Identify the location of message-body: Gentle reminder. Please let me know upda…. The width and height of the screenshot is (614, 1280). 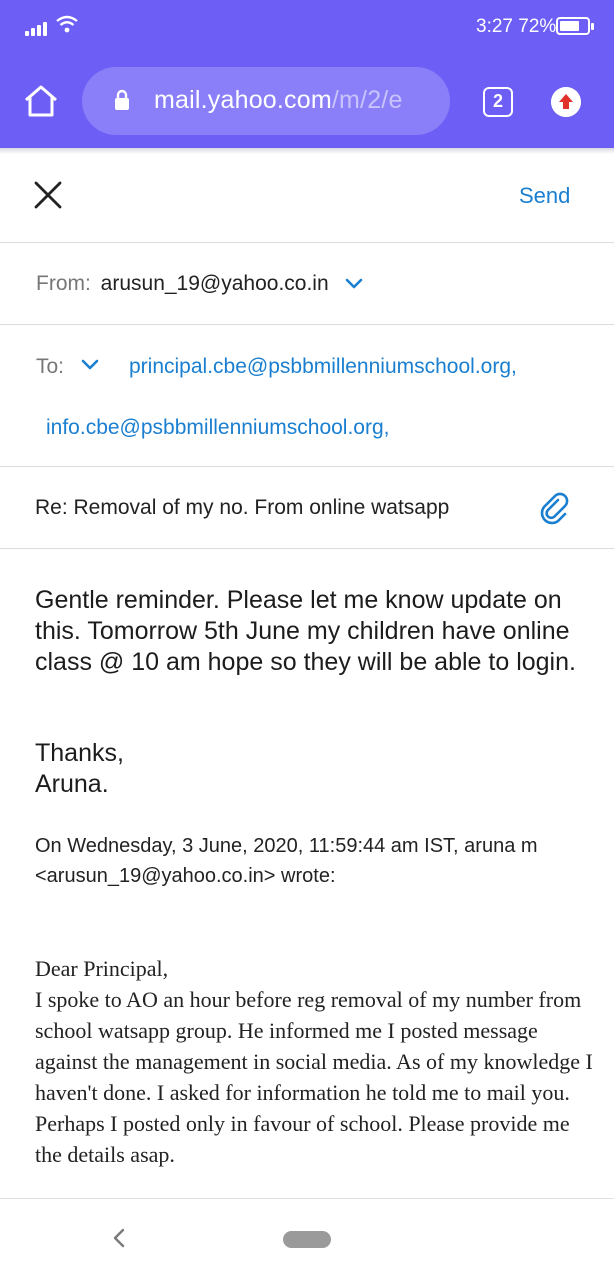
(315, 631).